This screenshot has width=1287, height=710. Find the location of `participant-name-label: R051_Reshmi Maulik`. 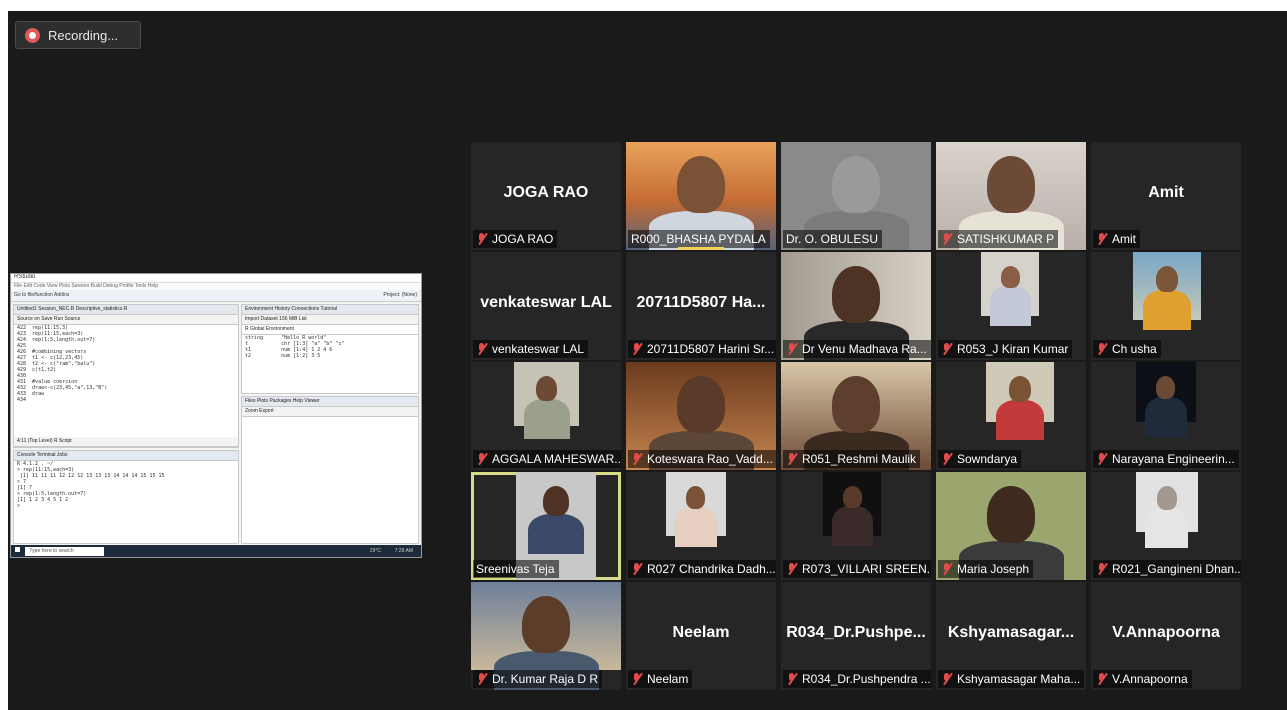

participant-name-label: R051_Reshmi Maulik is located at coordinates (852, 459).